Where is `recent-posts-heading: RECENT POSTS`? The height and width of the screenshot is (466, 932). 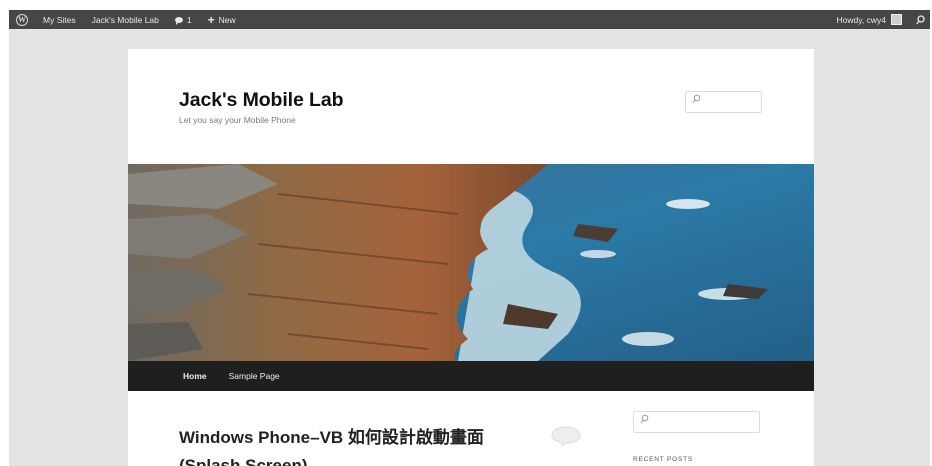
recent-posts-heading: RECENT POSTS is located at coordinates (663, 459).